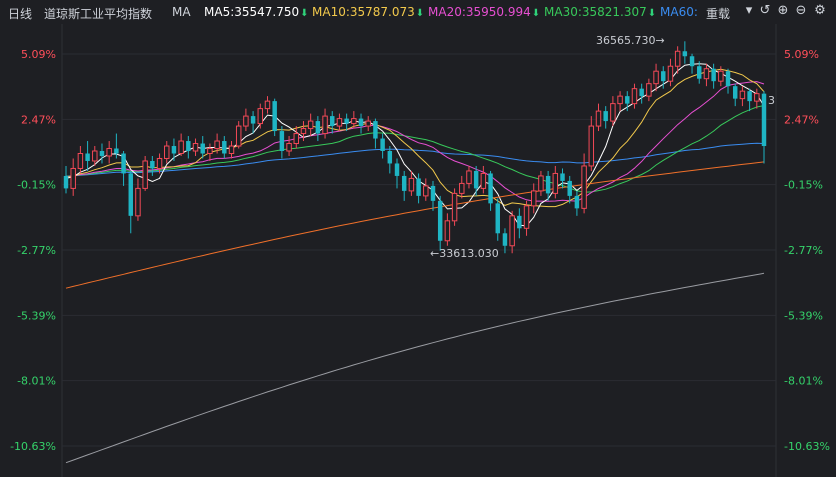 The width and height of the screenshot is (836, 477). I want to click on reset-button: 重载, so click(718, 13).